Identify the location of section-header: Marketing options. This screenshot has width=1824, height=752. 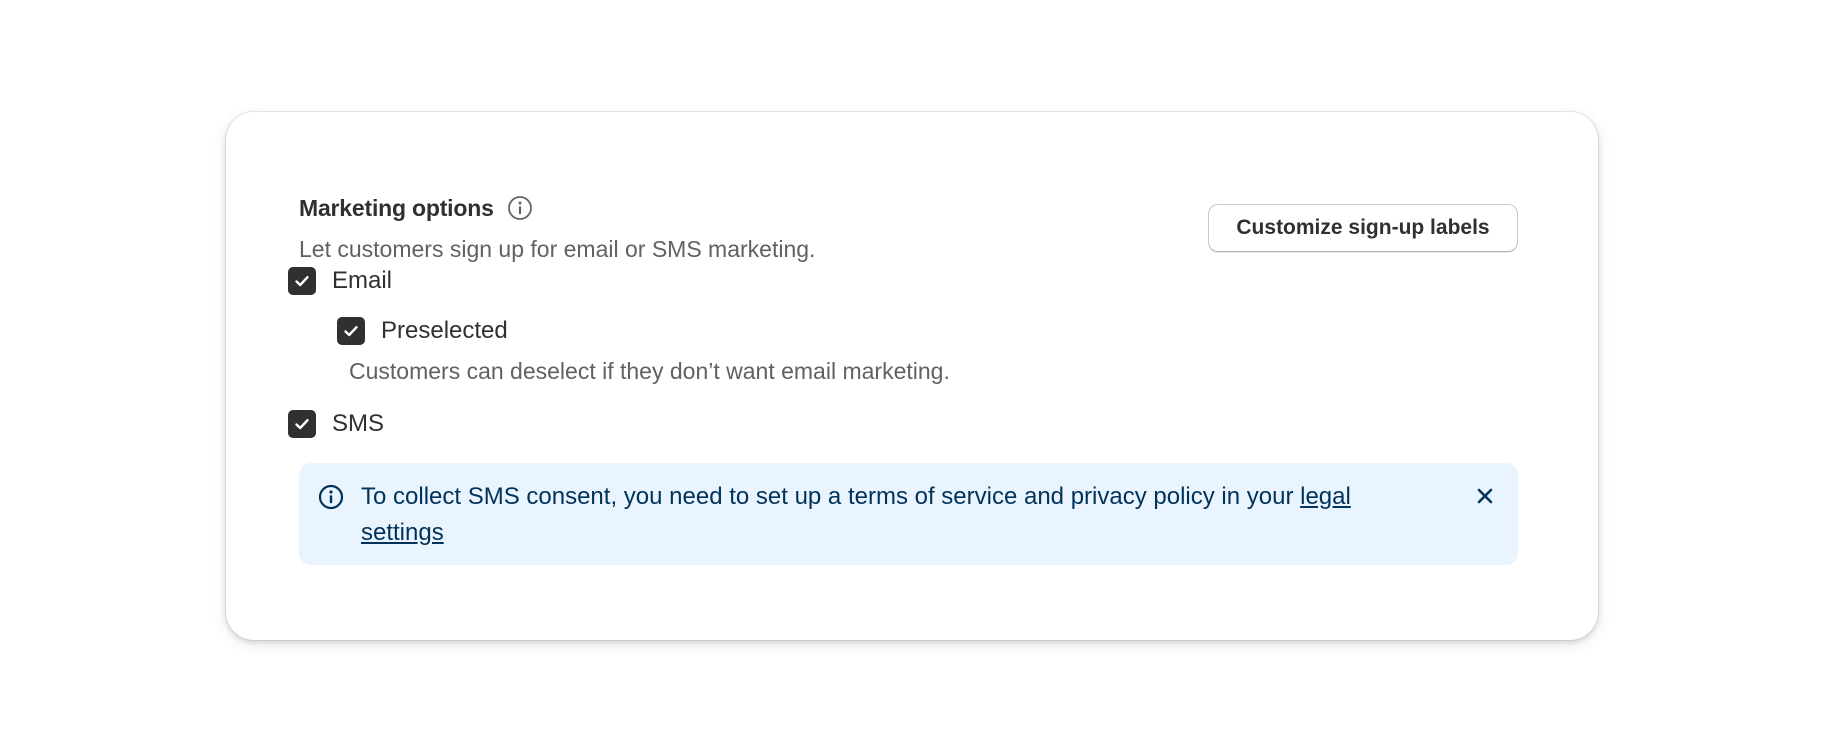
(416, 208).